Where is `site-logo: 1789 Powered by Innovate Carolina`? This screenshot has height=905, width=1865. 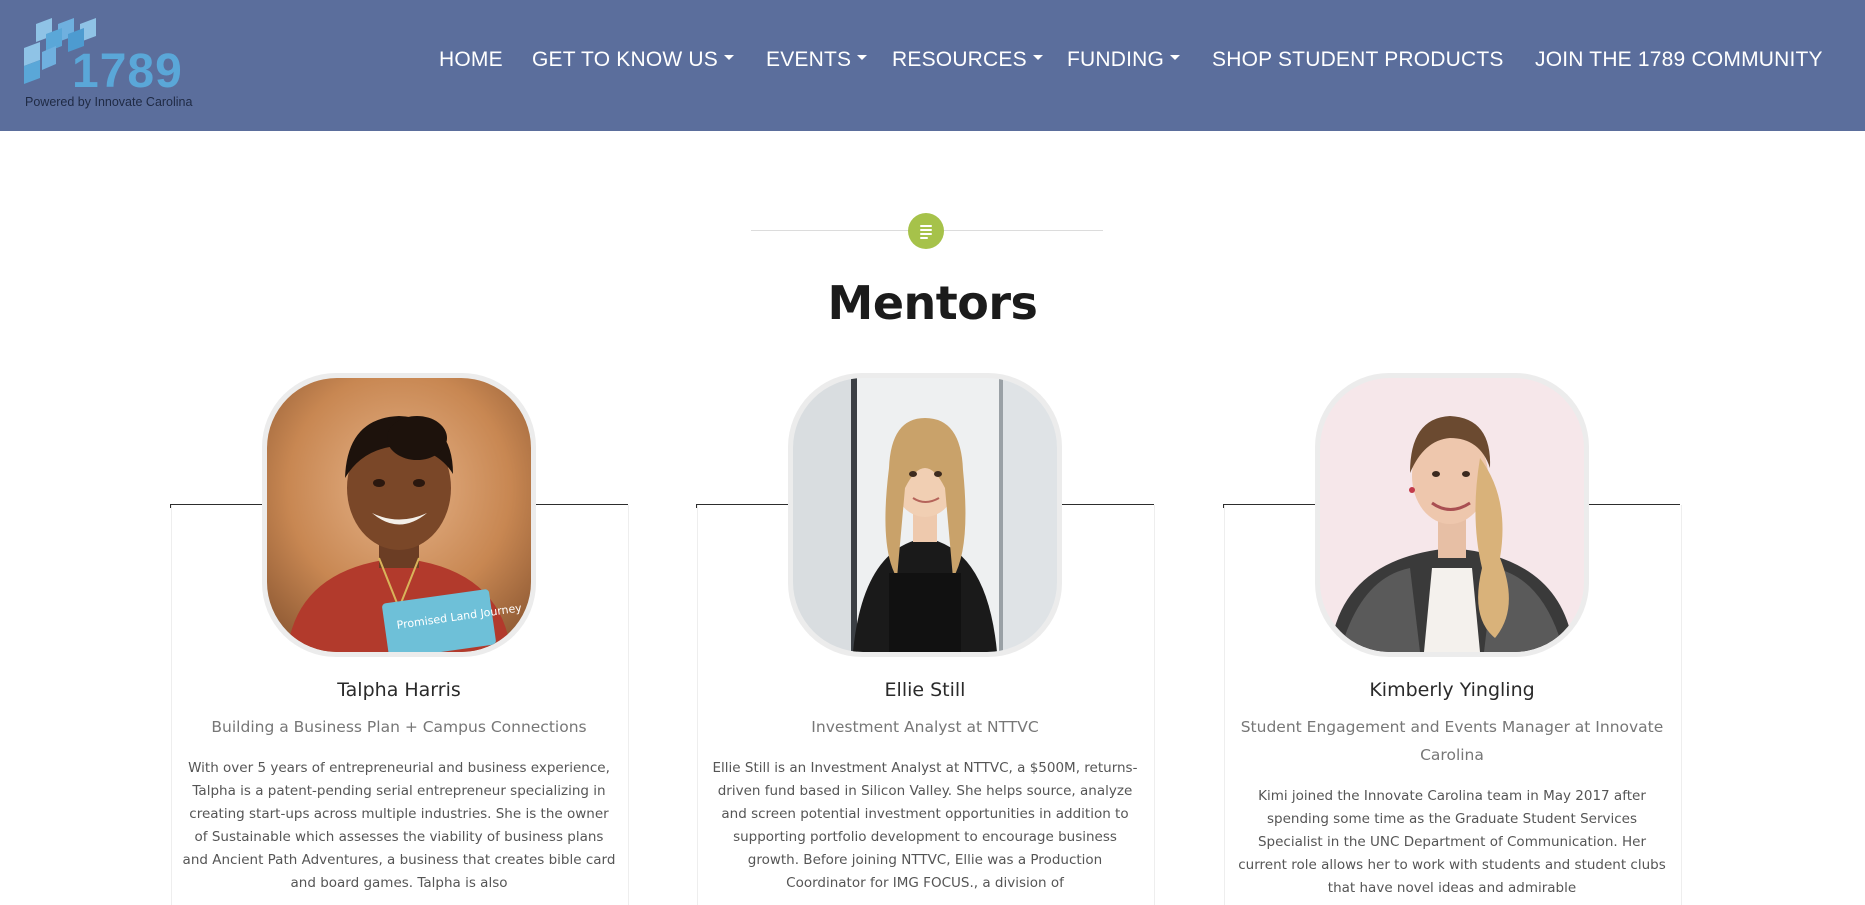
site-logo: 1789 Powered by Innovate Carolina is located at coordinates (122, 65).